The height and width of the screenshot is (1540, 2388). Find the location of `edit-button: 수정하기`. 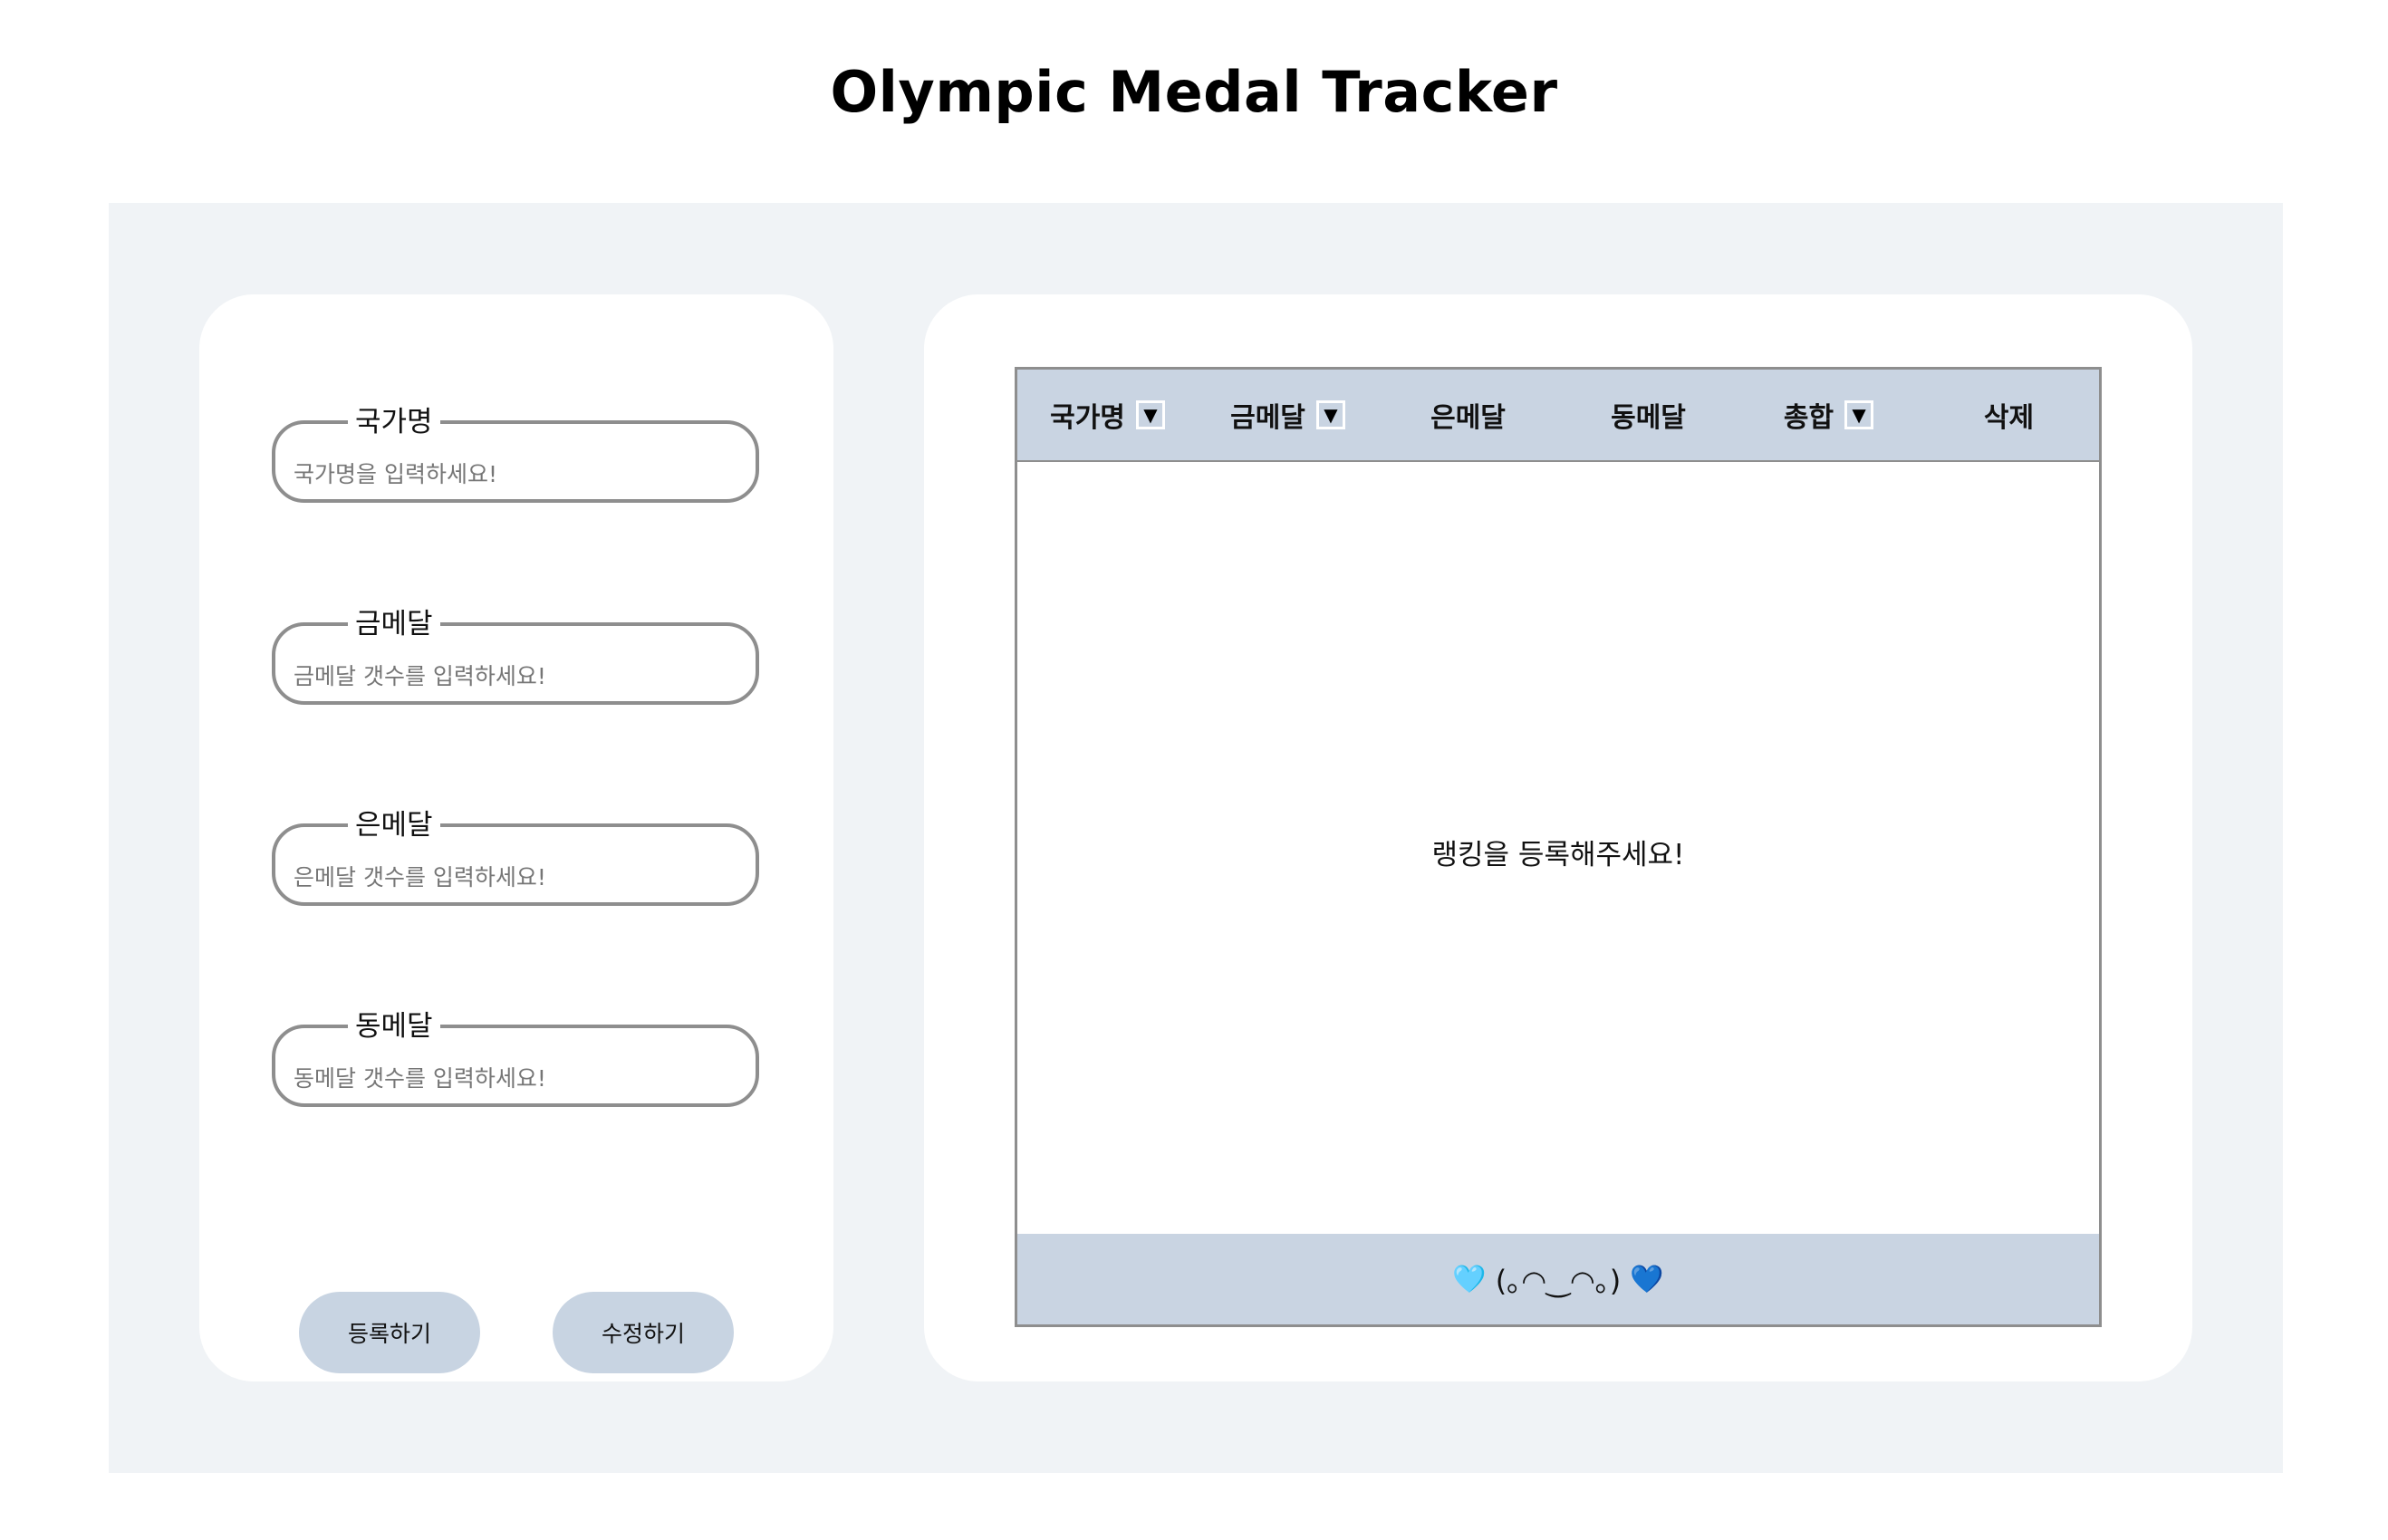

edit-button: 수정하기 is located at coordinates (644, 1332).